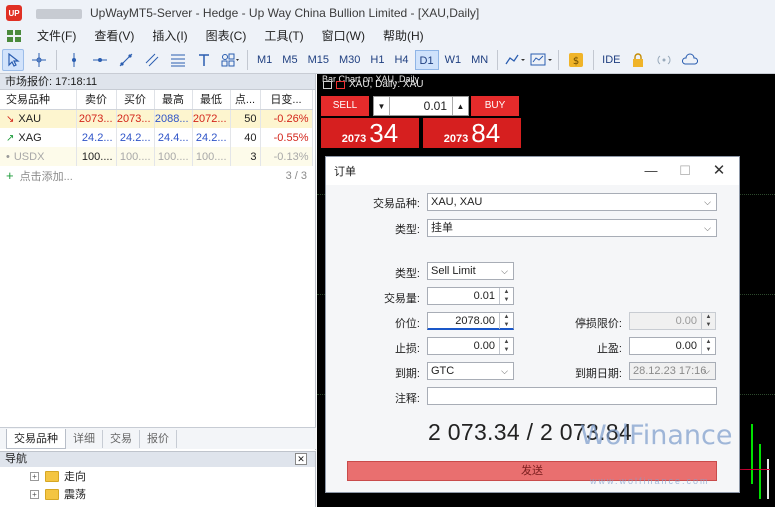 The height and width of the screenshot is (507, 775). I want to click on timeframe-h1: H1, so click(377, 60).